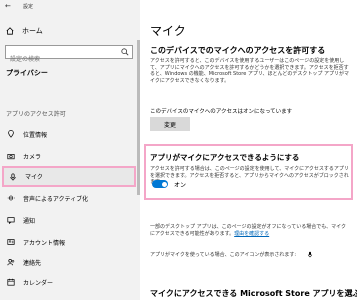  Describe the element at coordinates (11, 220) in the screenshot. I see `notification-icon` at that location.